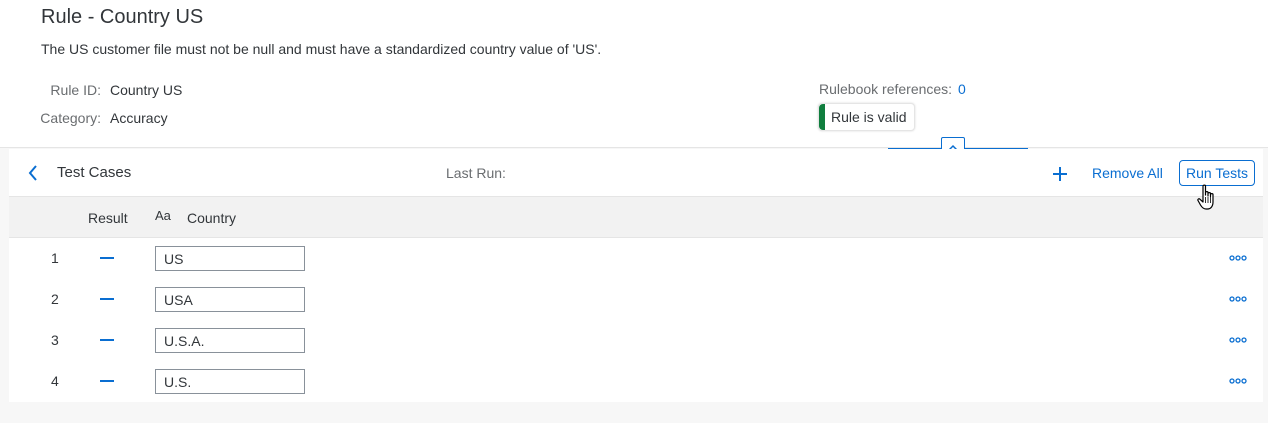 The height and width of the screenshot is (423, 1268). Describe the element at coordinates (636, 217) in the screenshot. I see `table-header: Result Aa Country` at that location.